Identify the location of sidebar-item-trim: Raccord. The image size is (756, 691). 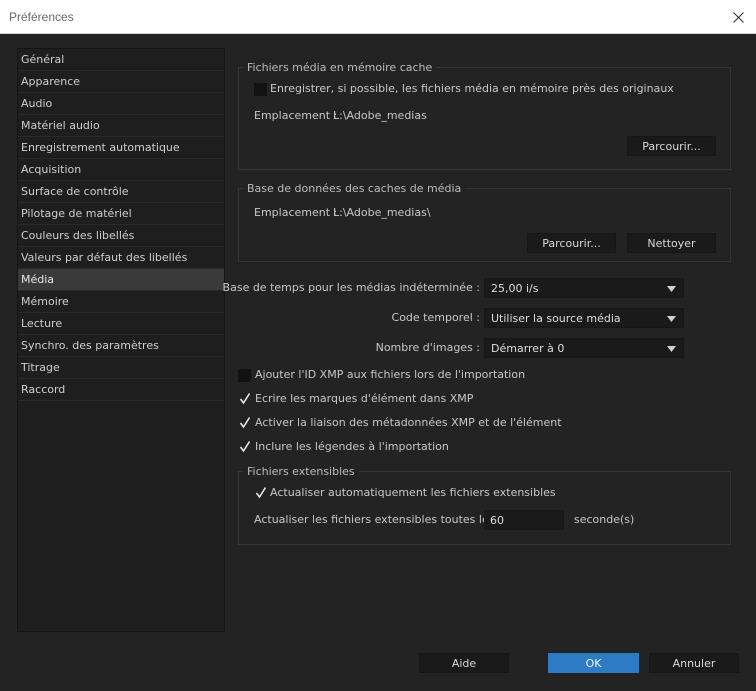
(121, 390).